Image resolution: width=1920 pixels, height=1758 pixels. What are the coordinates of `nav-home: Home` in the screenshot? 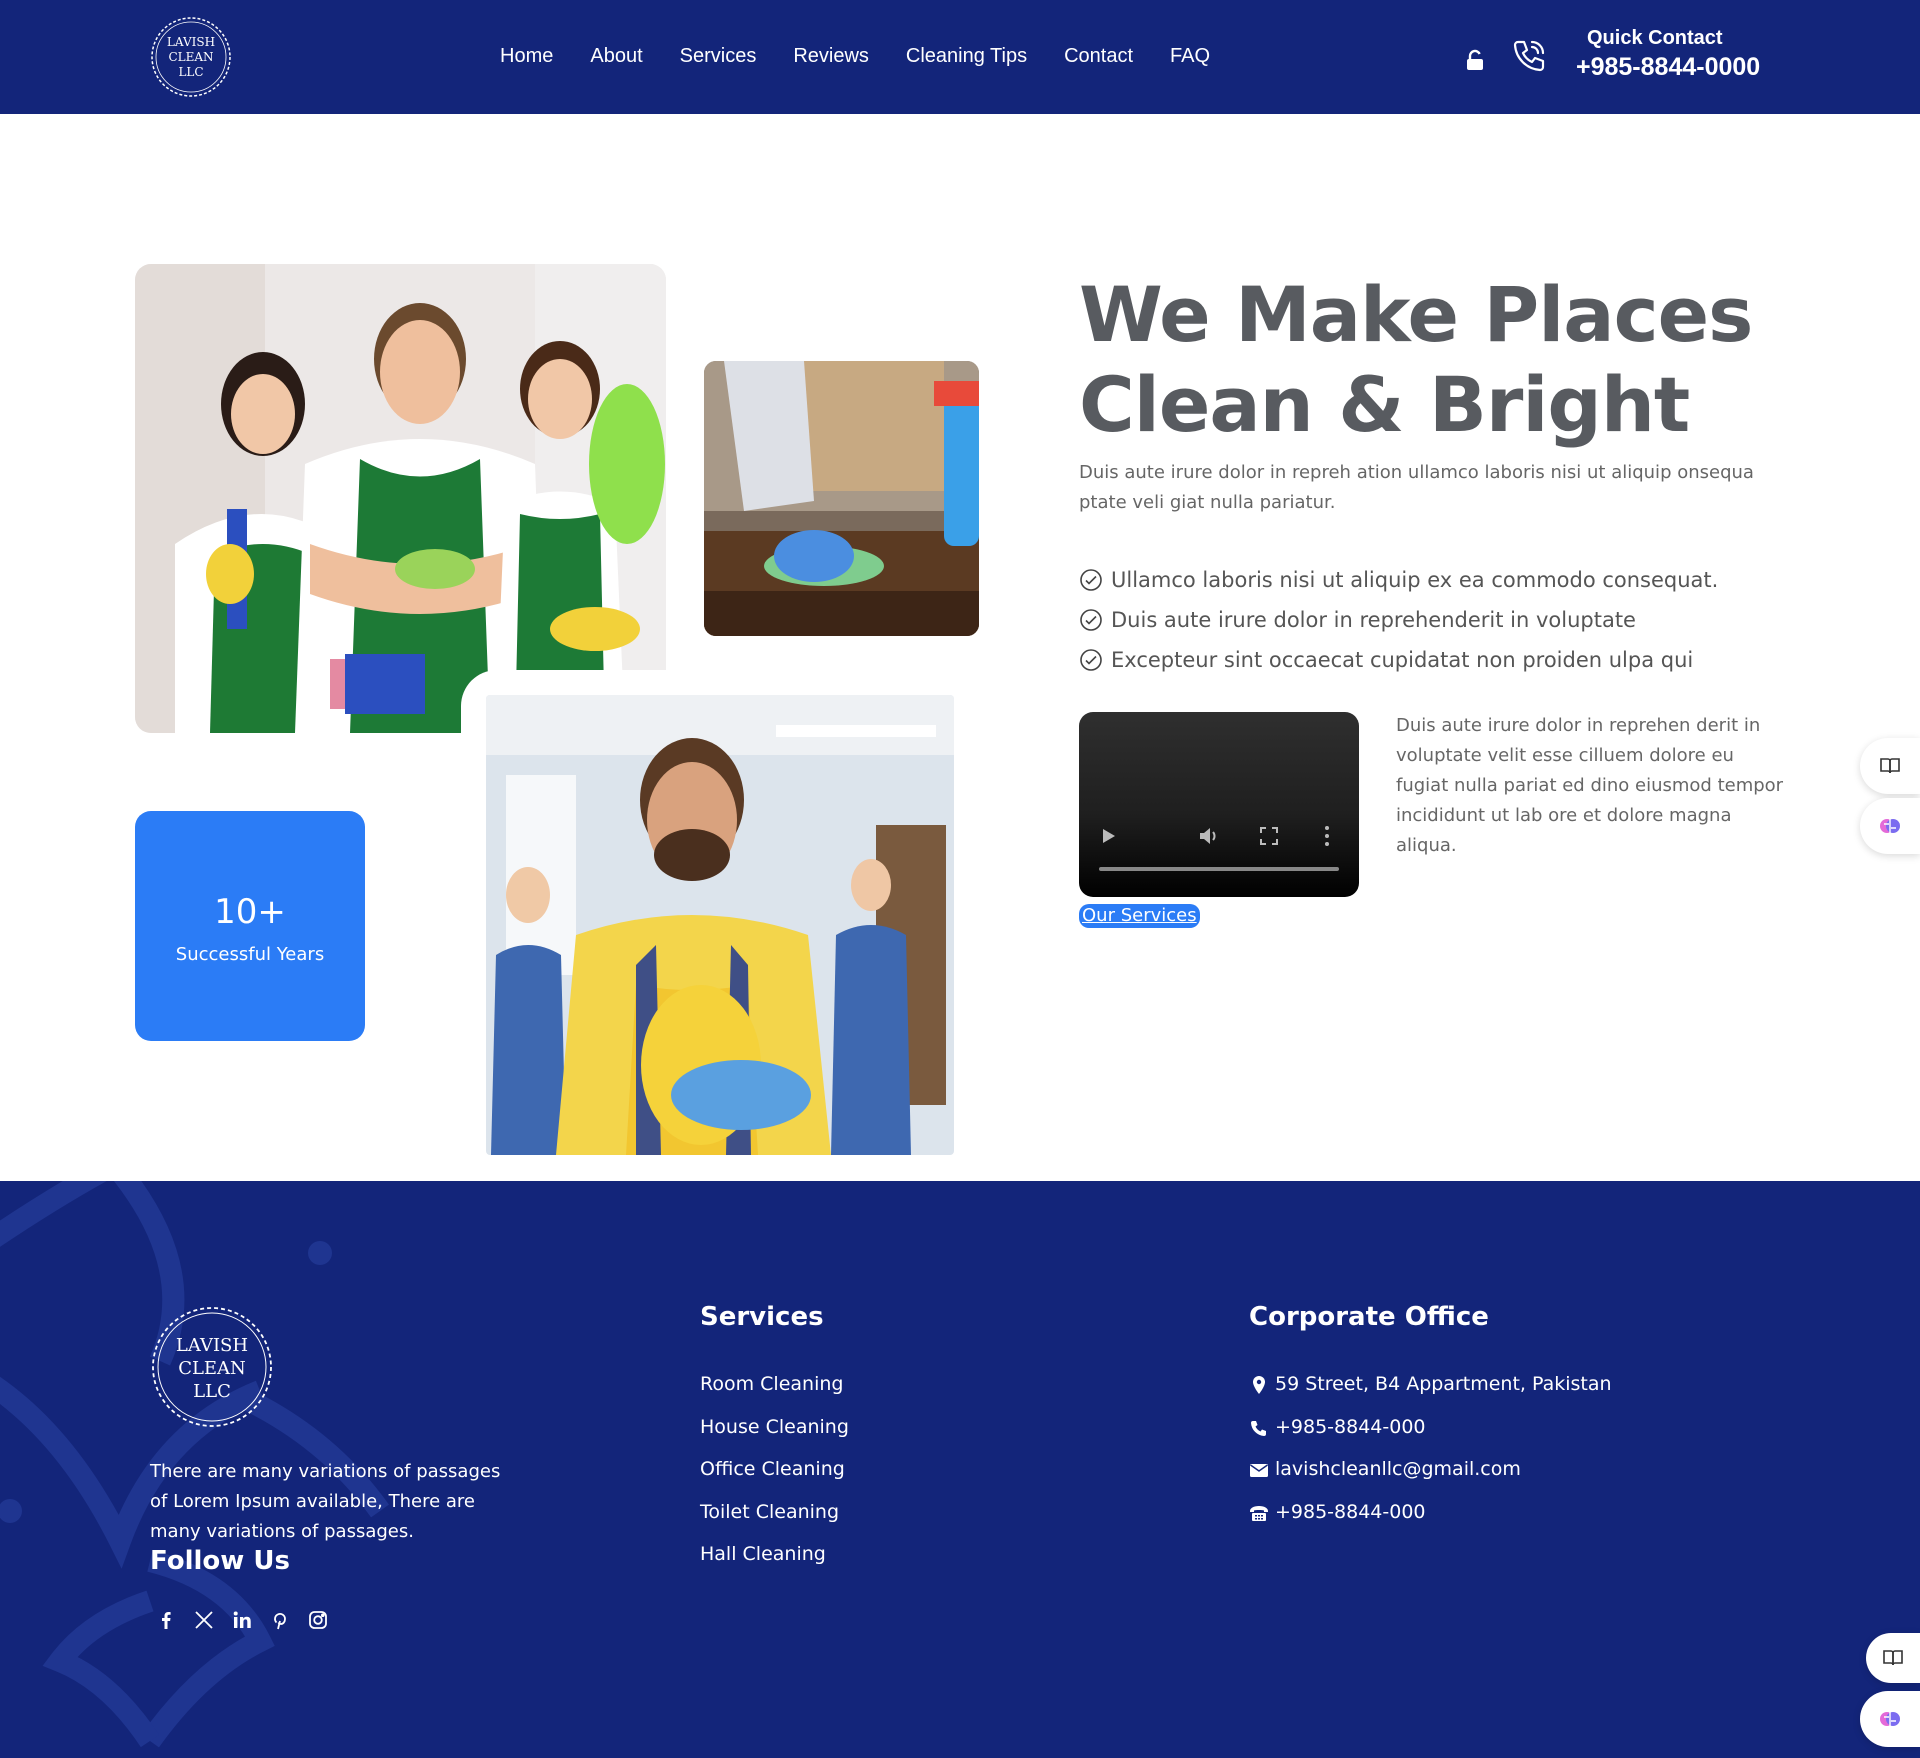 It's located at (526, 56).